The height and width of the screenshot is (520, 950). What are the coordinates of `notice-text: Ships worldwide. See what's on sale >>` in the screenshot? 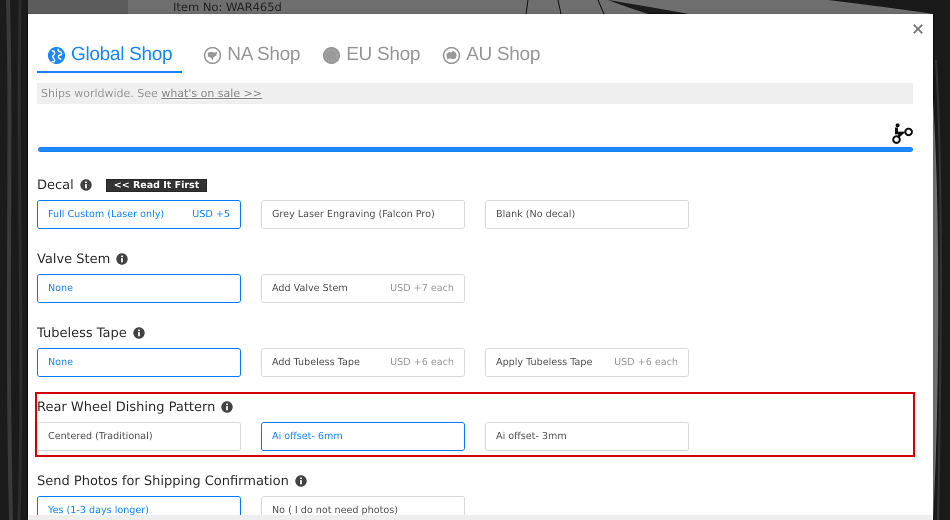 It's located at (151, 93).